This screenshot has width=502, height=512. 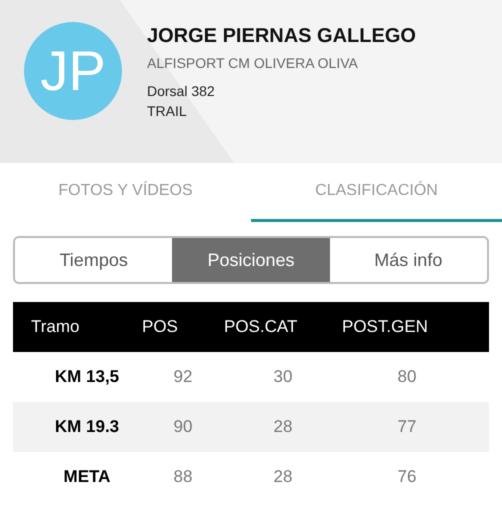 What do you see at coordinates (251, 260) in the screenshot?
I see `segment-button: Posiciones` at bounding box center [251, 260].